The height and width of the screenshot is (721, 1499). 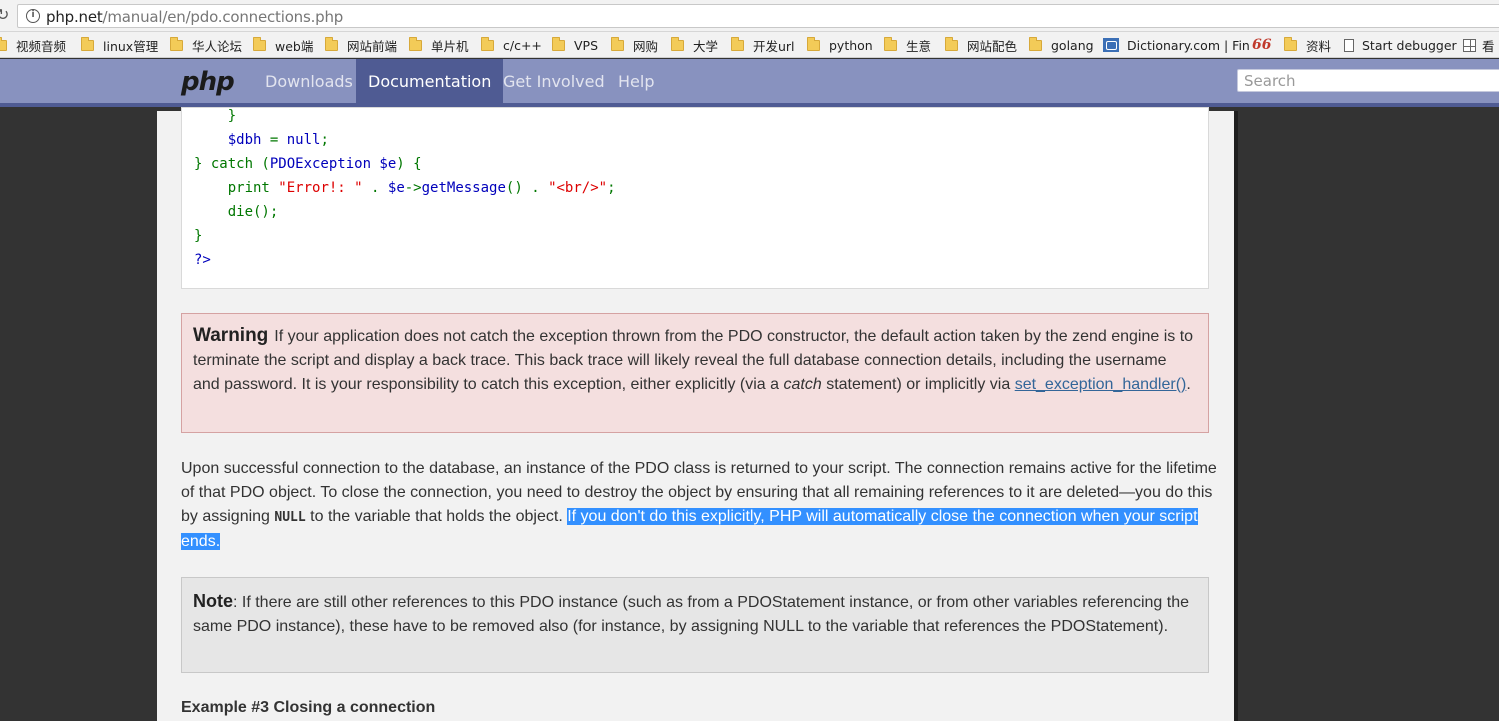 What do you see at coordinates (1319, 46) in the screenshot?
I see `bookmark-label: 资料` at bounding box center [1319, 46].